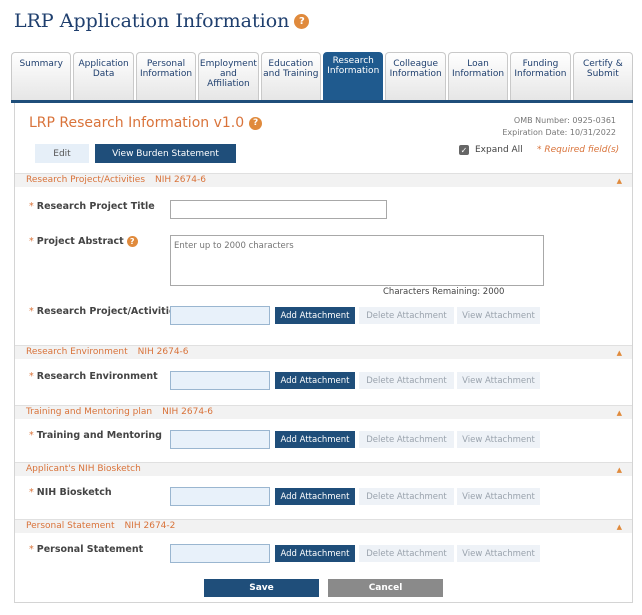 The image size is (642, 615). I want to click on form-number: NIH 2674-2, so click(150, 526).